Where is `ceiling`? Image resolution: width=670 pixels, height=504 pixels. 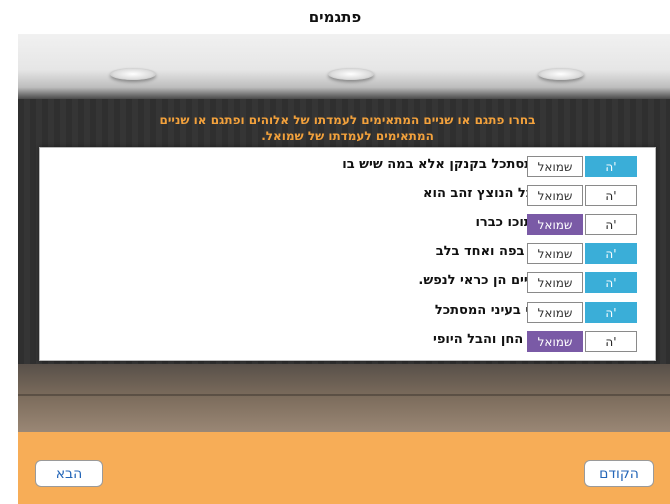
ceiling is located at coordinates (344, 66).